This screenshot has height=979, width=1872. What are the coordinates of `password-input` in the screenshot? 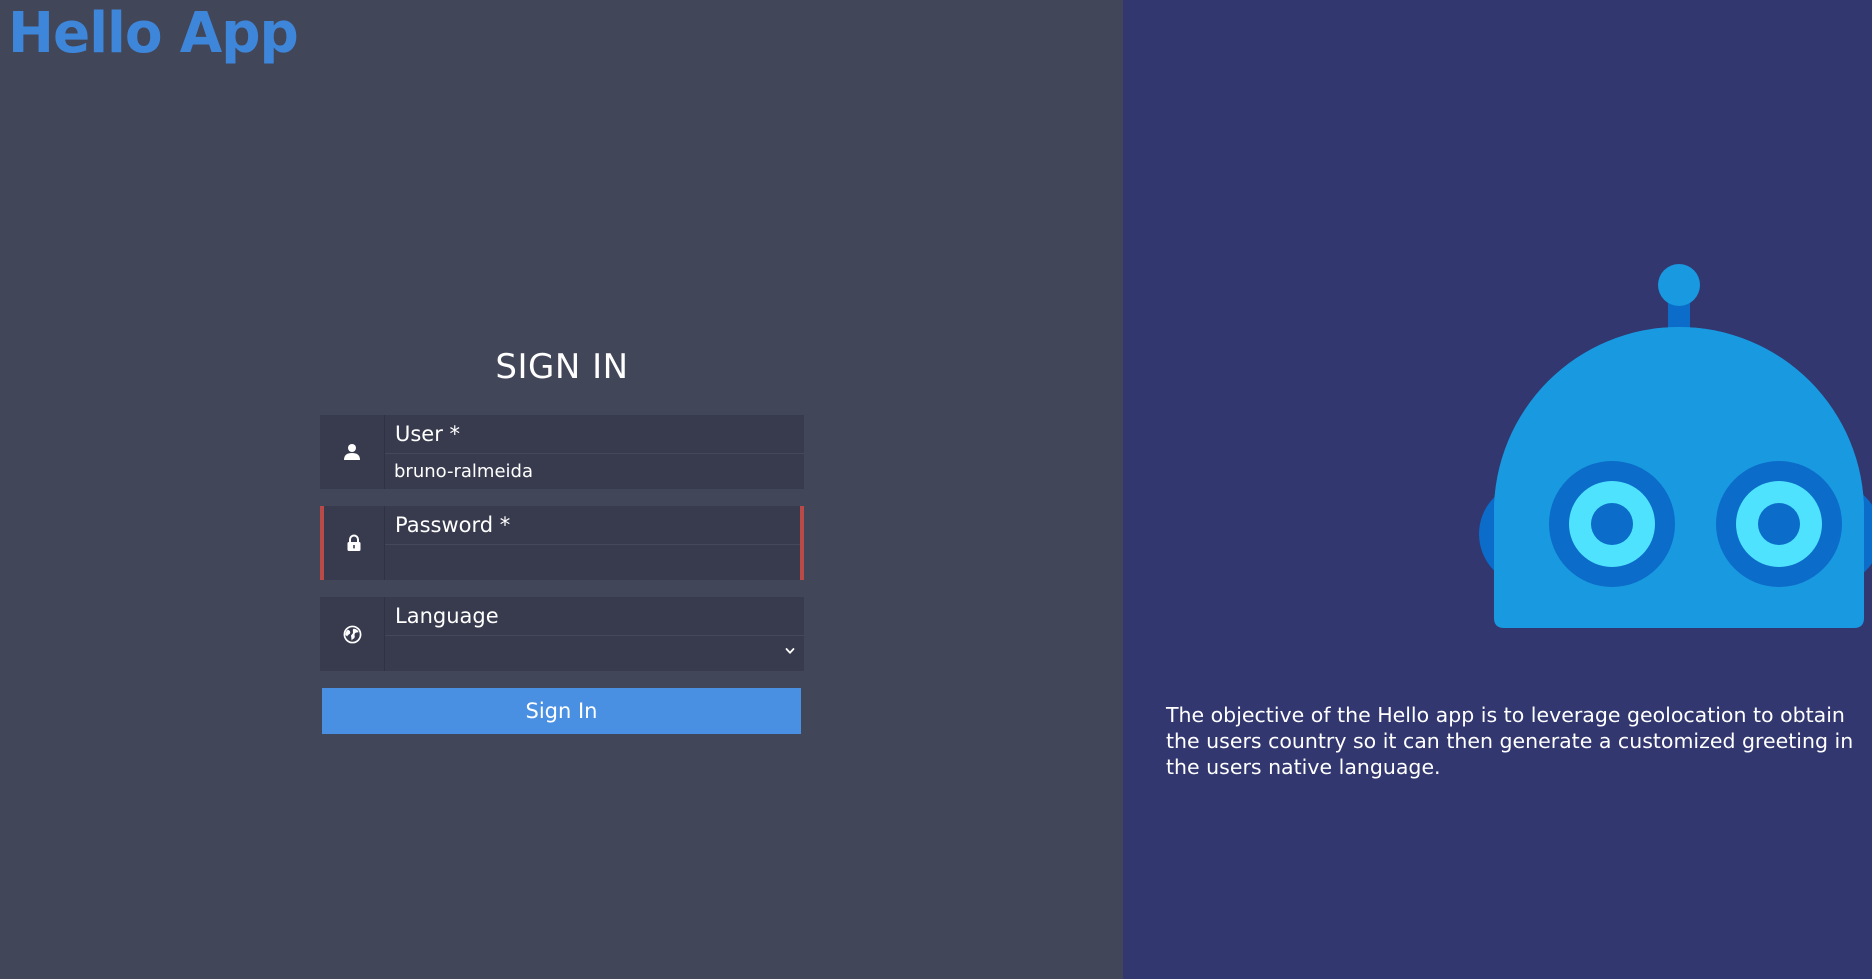 It's located at (592, 562).